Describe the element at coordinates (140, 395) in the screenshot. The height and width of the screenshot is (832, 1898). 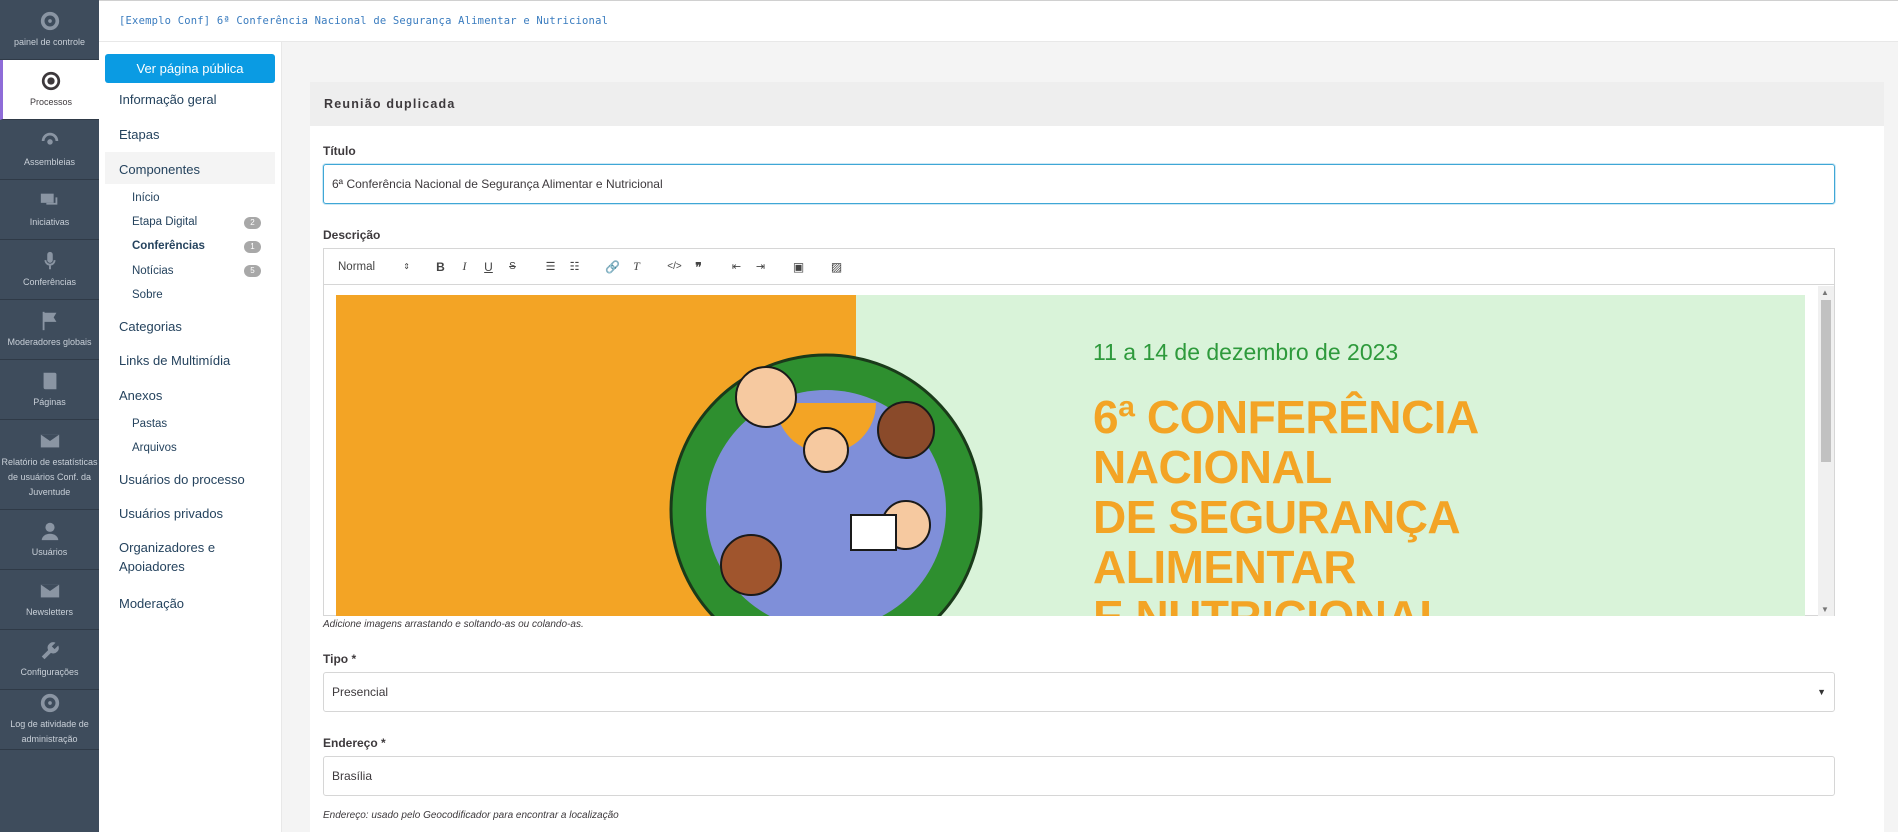
I see `secnav-item-attachments: Anexos` at that location.